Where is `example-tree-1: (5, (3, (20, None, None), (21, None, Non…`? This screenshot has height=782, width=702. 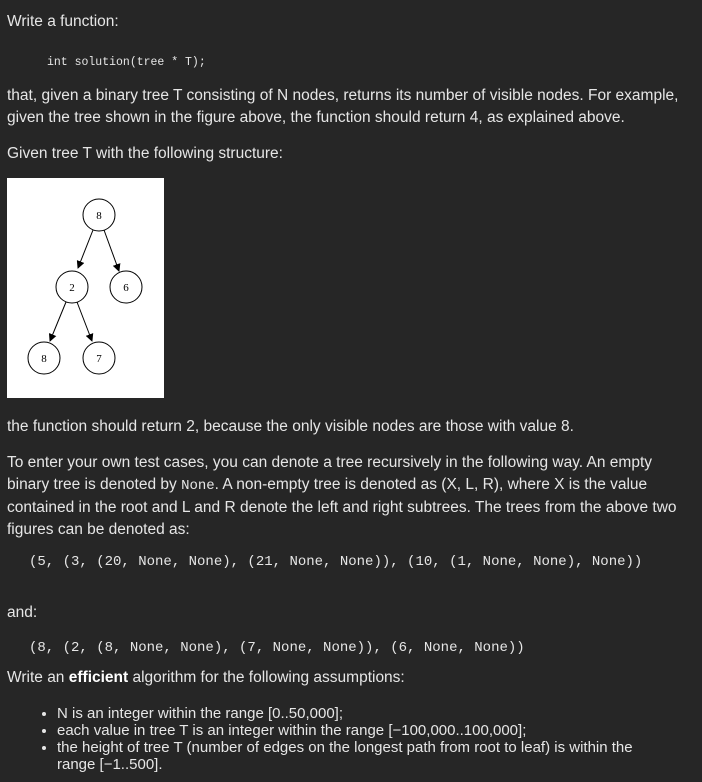 example-tree-1: (5, (3, (20, None, None), (21, None, Non… is located at coordinates (336, 562).